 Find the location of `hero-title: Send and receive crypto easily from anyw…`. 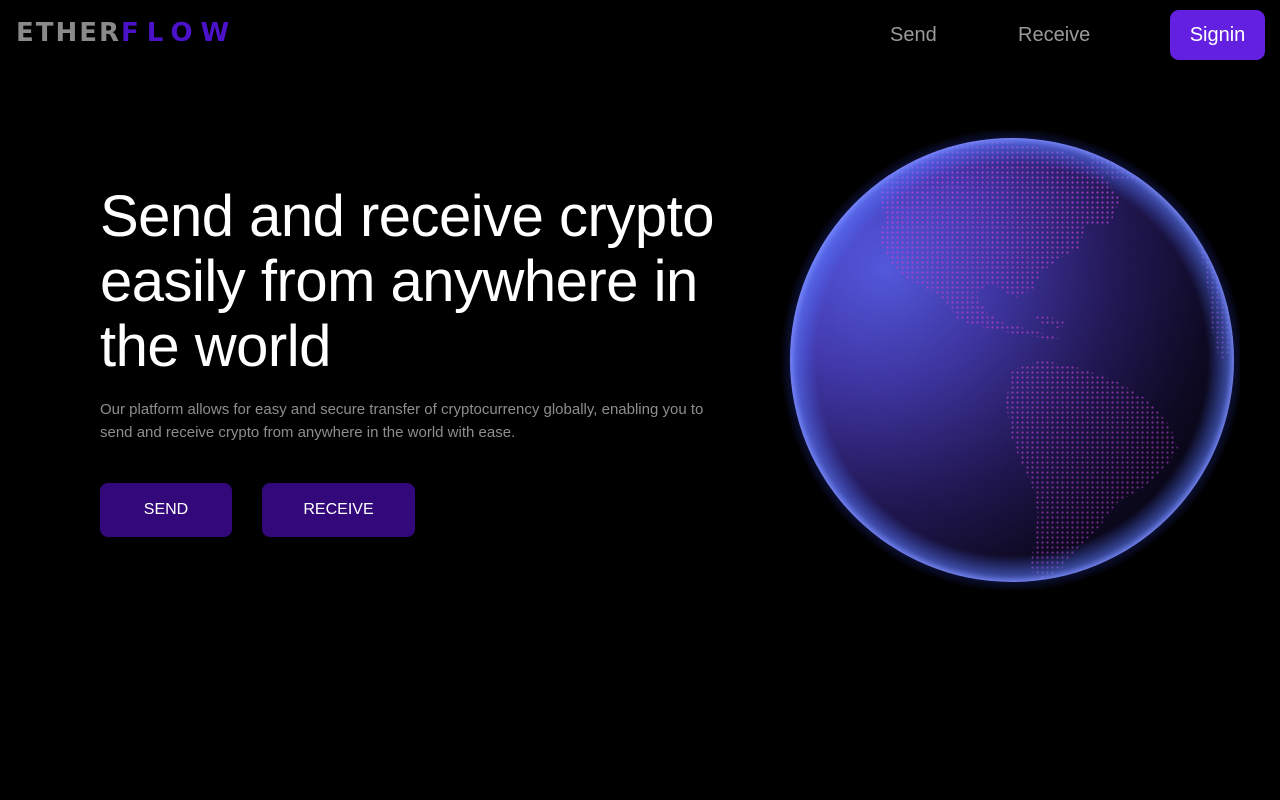

hero-title: Send and receive crypto easily from anyw… is located at coordinates (407, 281).